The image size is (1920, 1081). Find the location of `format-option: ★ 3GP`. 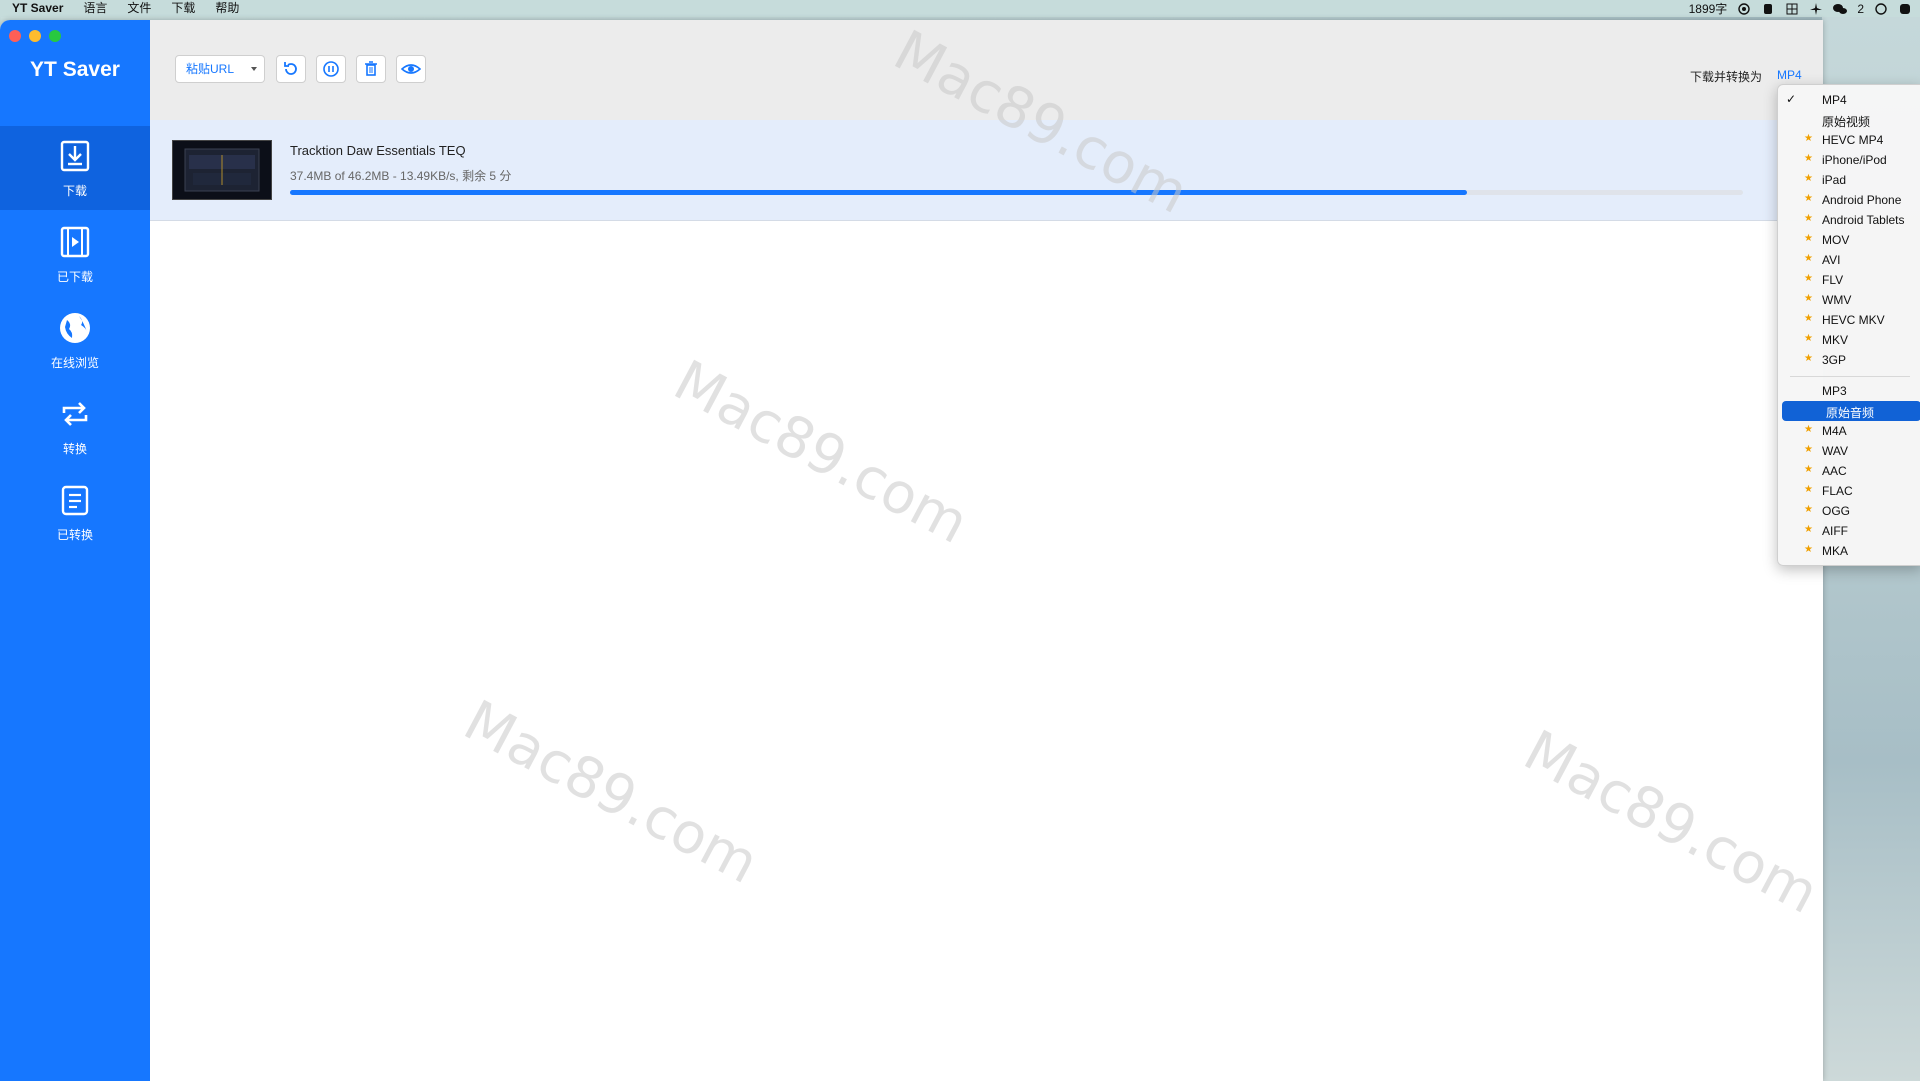

format-option: ★ 3GP is located at coordinates (1849, 360).